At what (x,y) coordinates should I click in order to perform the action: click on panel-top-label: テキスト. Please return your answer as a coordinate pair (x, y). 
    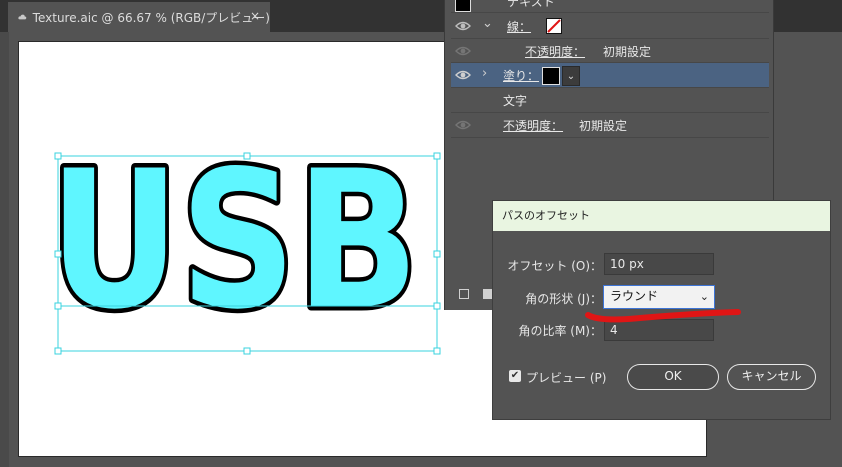
    Looking at the image, I should click on (531, 4).